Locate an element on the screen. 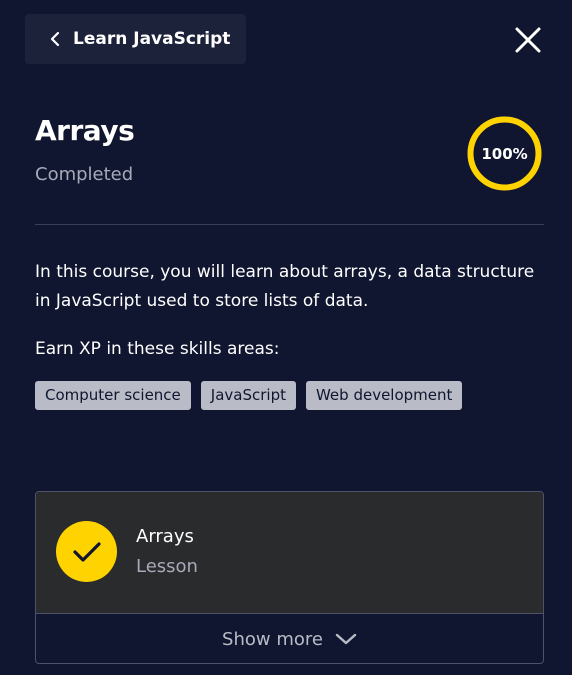  lesson-title: Arrays is located at coordinates (165, 536).